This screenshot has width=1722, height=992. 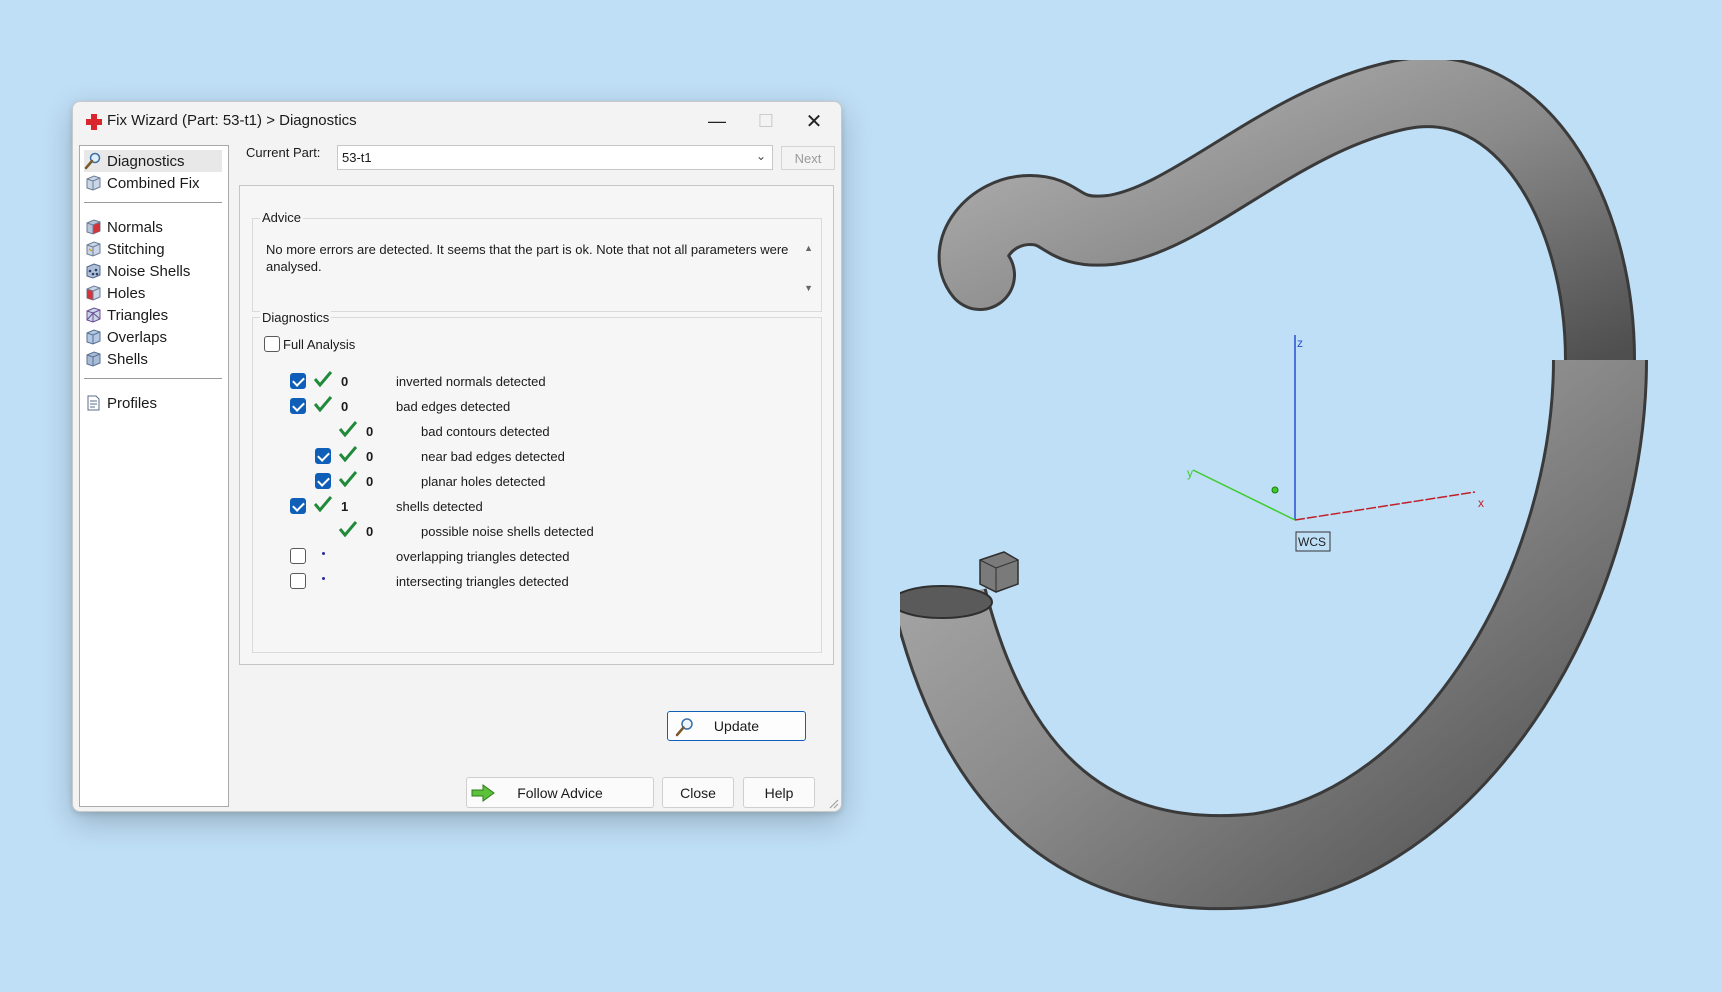 I want to click on update-label: Update, so click(x=736, y=726).